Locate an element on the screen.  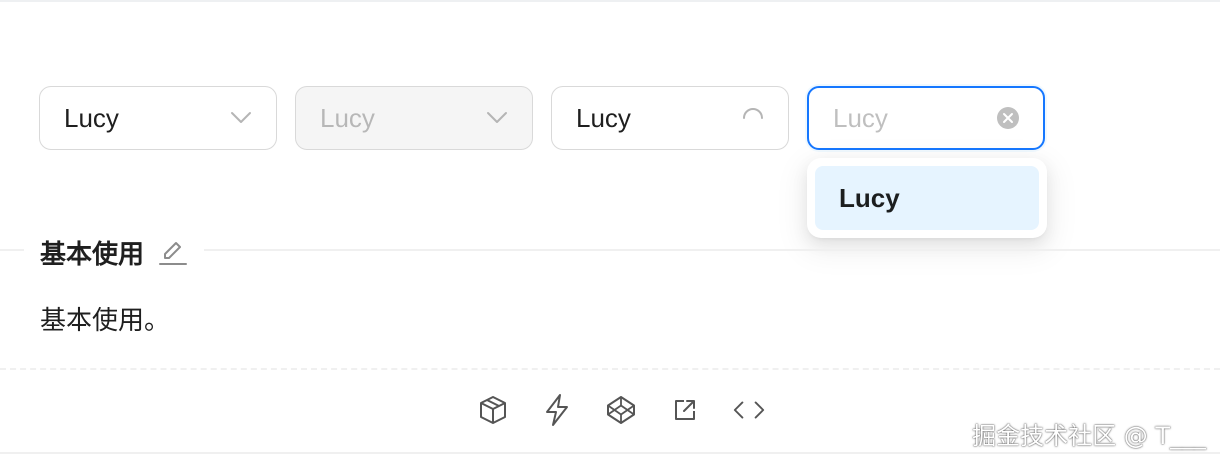
select-open: Lucy is located at coordinates (926, 118).